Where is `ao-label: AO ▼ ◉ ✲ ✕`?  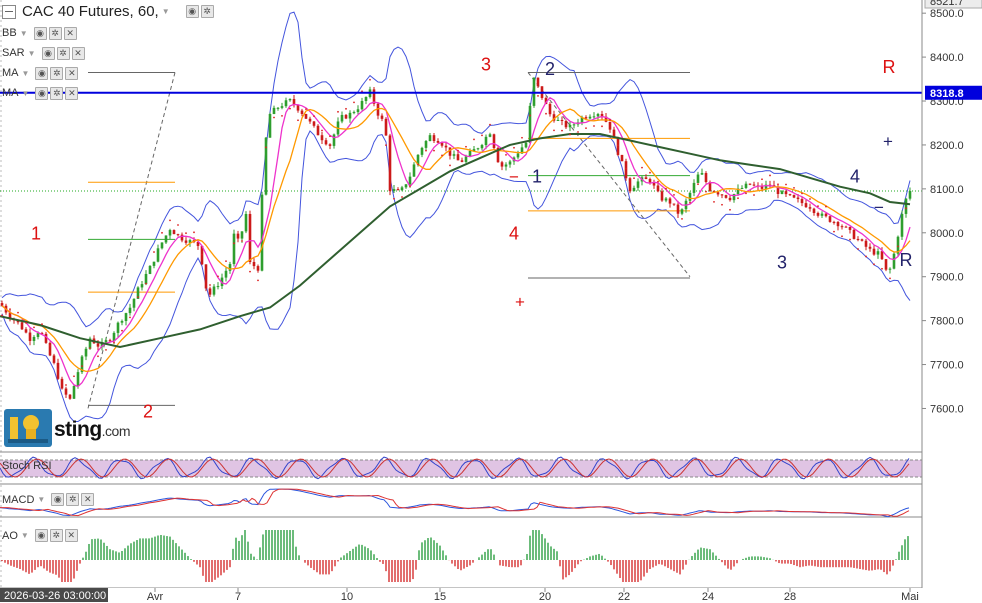 ao-label: AO ▼ ◉ ✲ ✕ is located at coordinates (40, 535).